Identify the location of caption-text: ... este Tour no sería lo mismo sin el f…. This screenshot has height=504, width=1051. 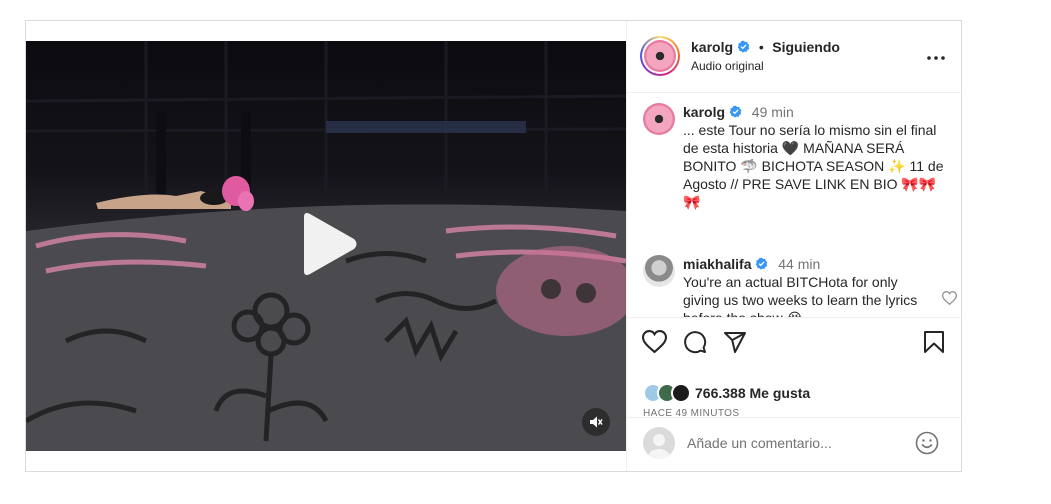
(813, 166).